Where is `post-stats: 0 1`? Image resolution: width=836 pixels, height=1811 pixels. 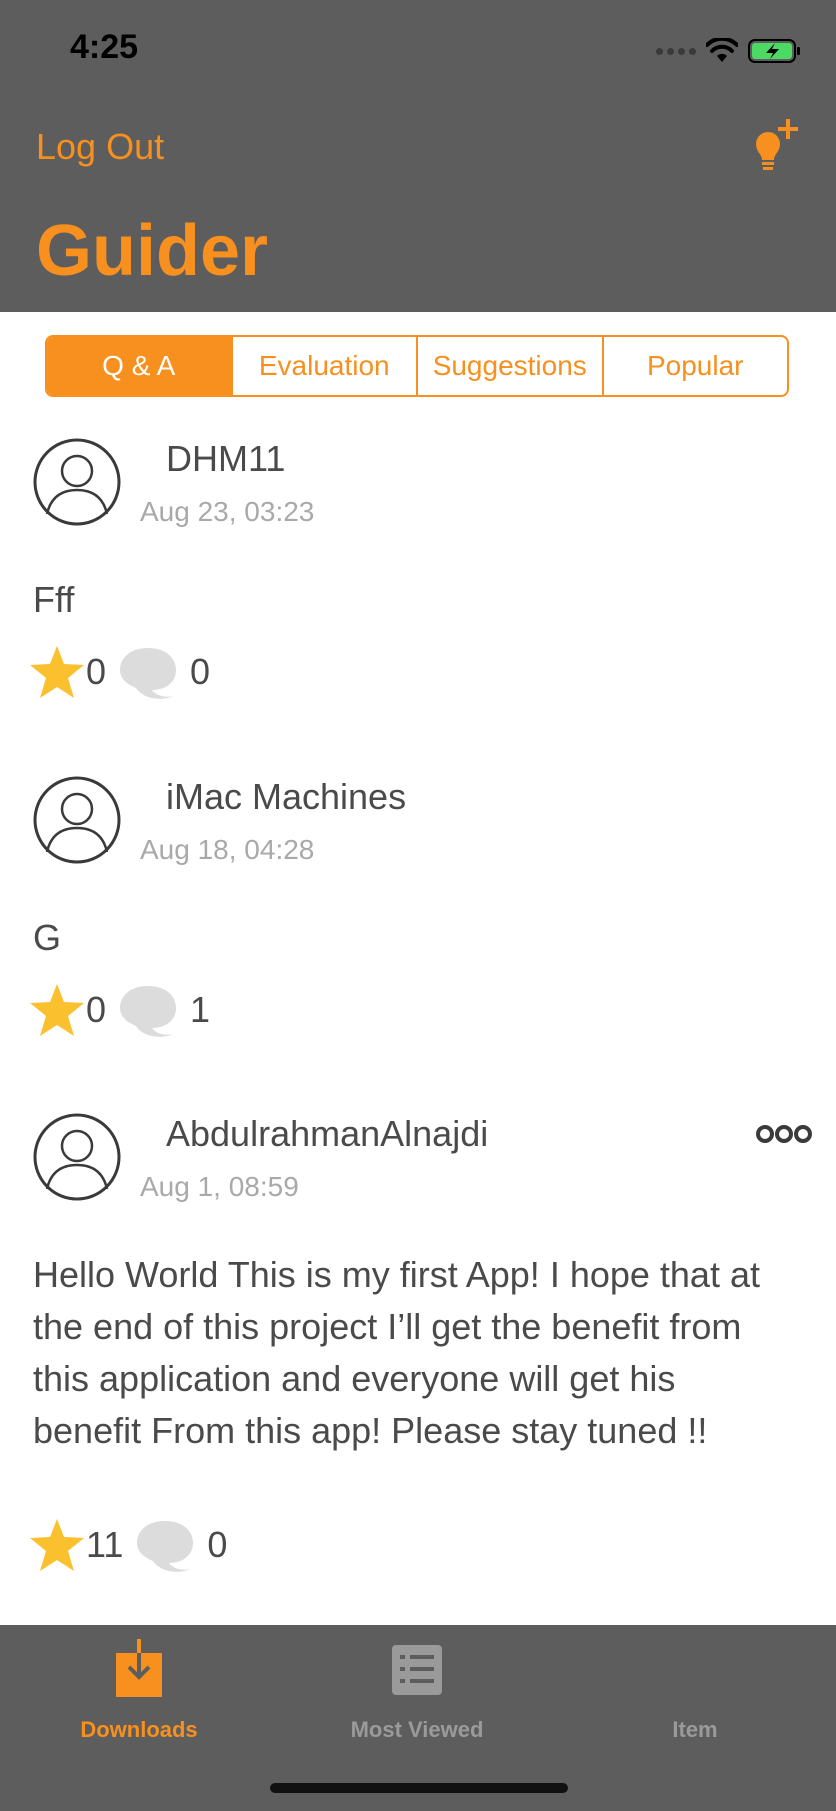
post-stats: 0 1 is located at coordinates (119, 1010).